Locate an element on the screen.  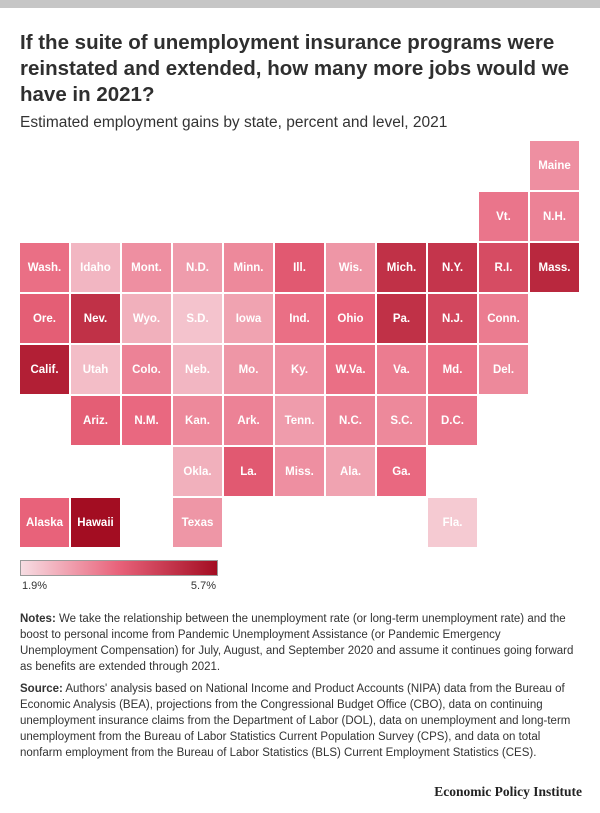
state-tile: Calif. is located at coordinates (44, 369).